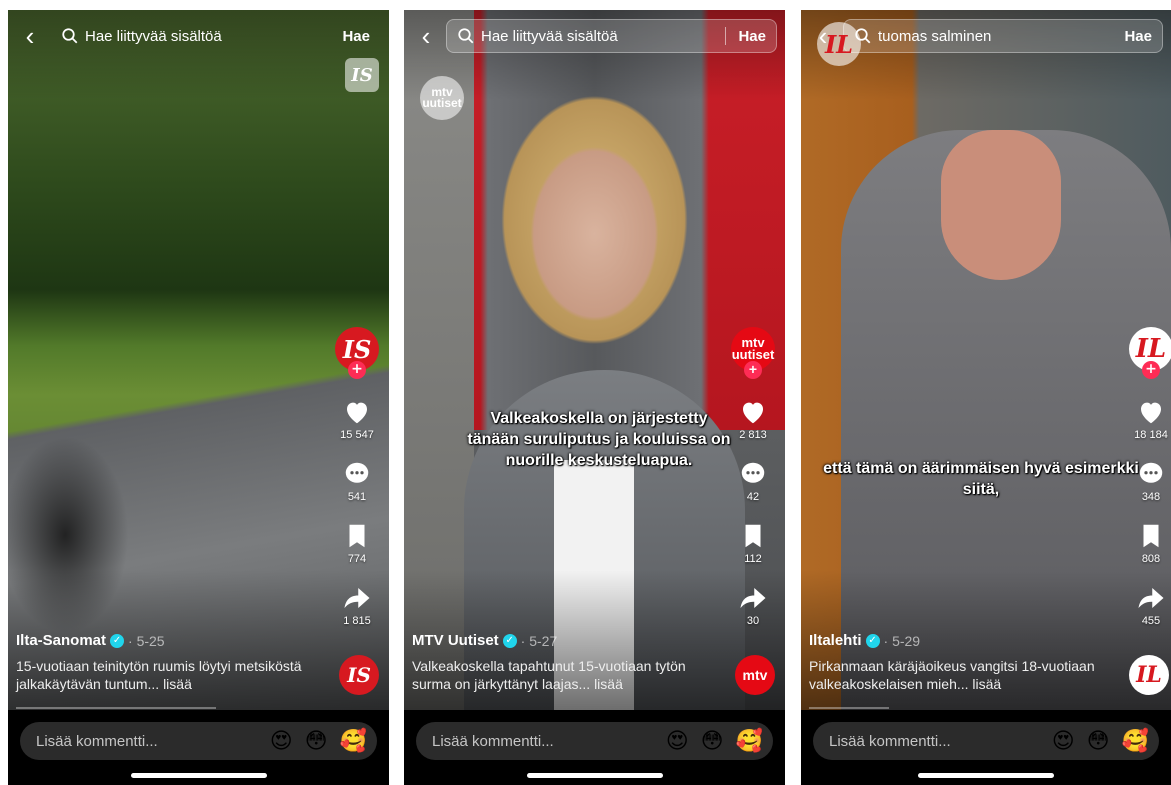  What do you see at coordinates (357, 435) in the screenshot?
I see `like-count: 15 547` at bounding box center [357, 435].